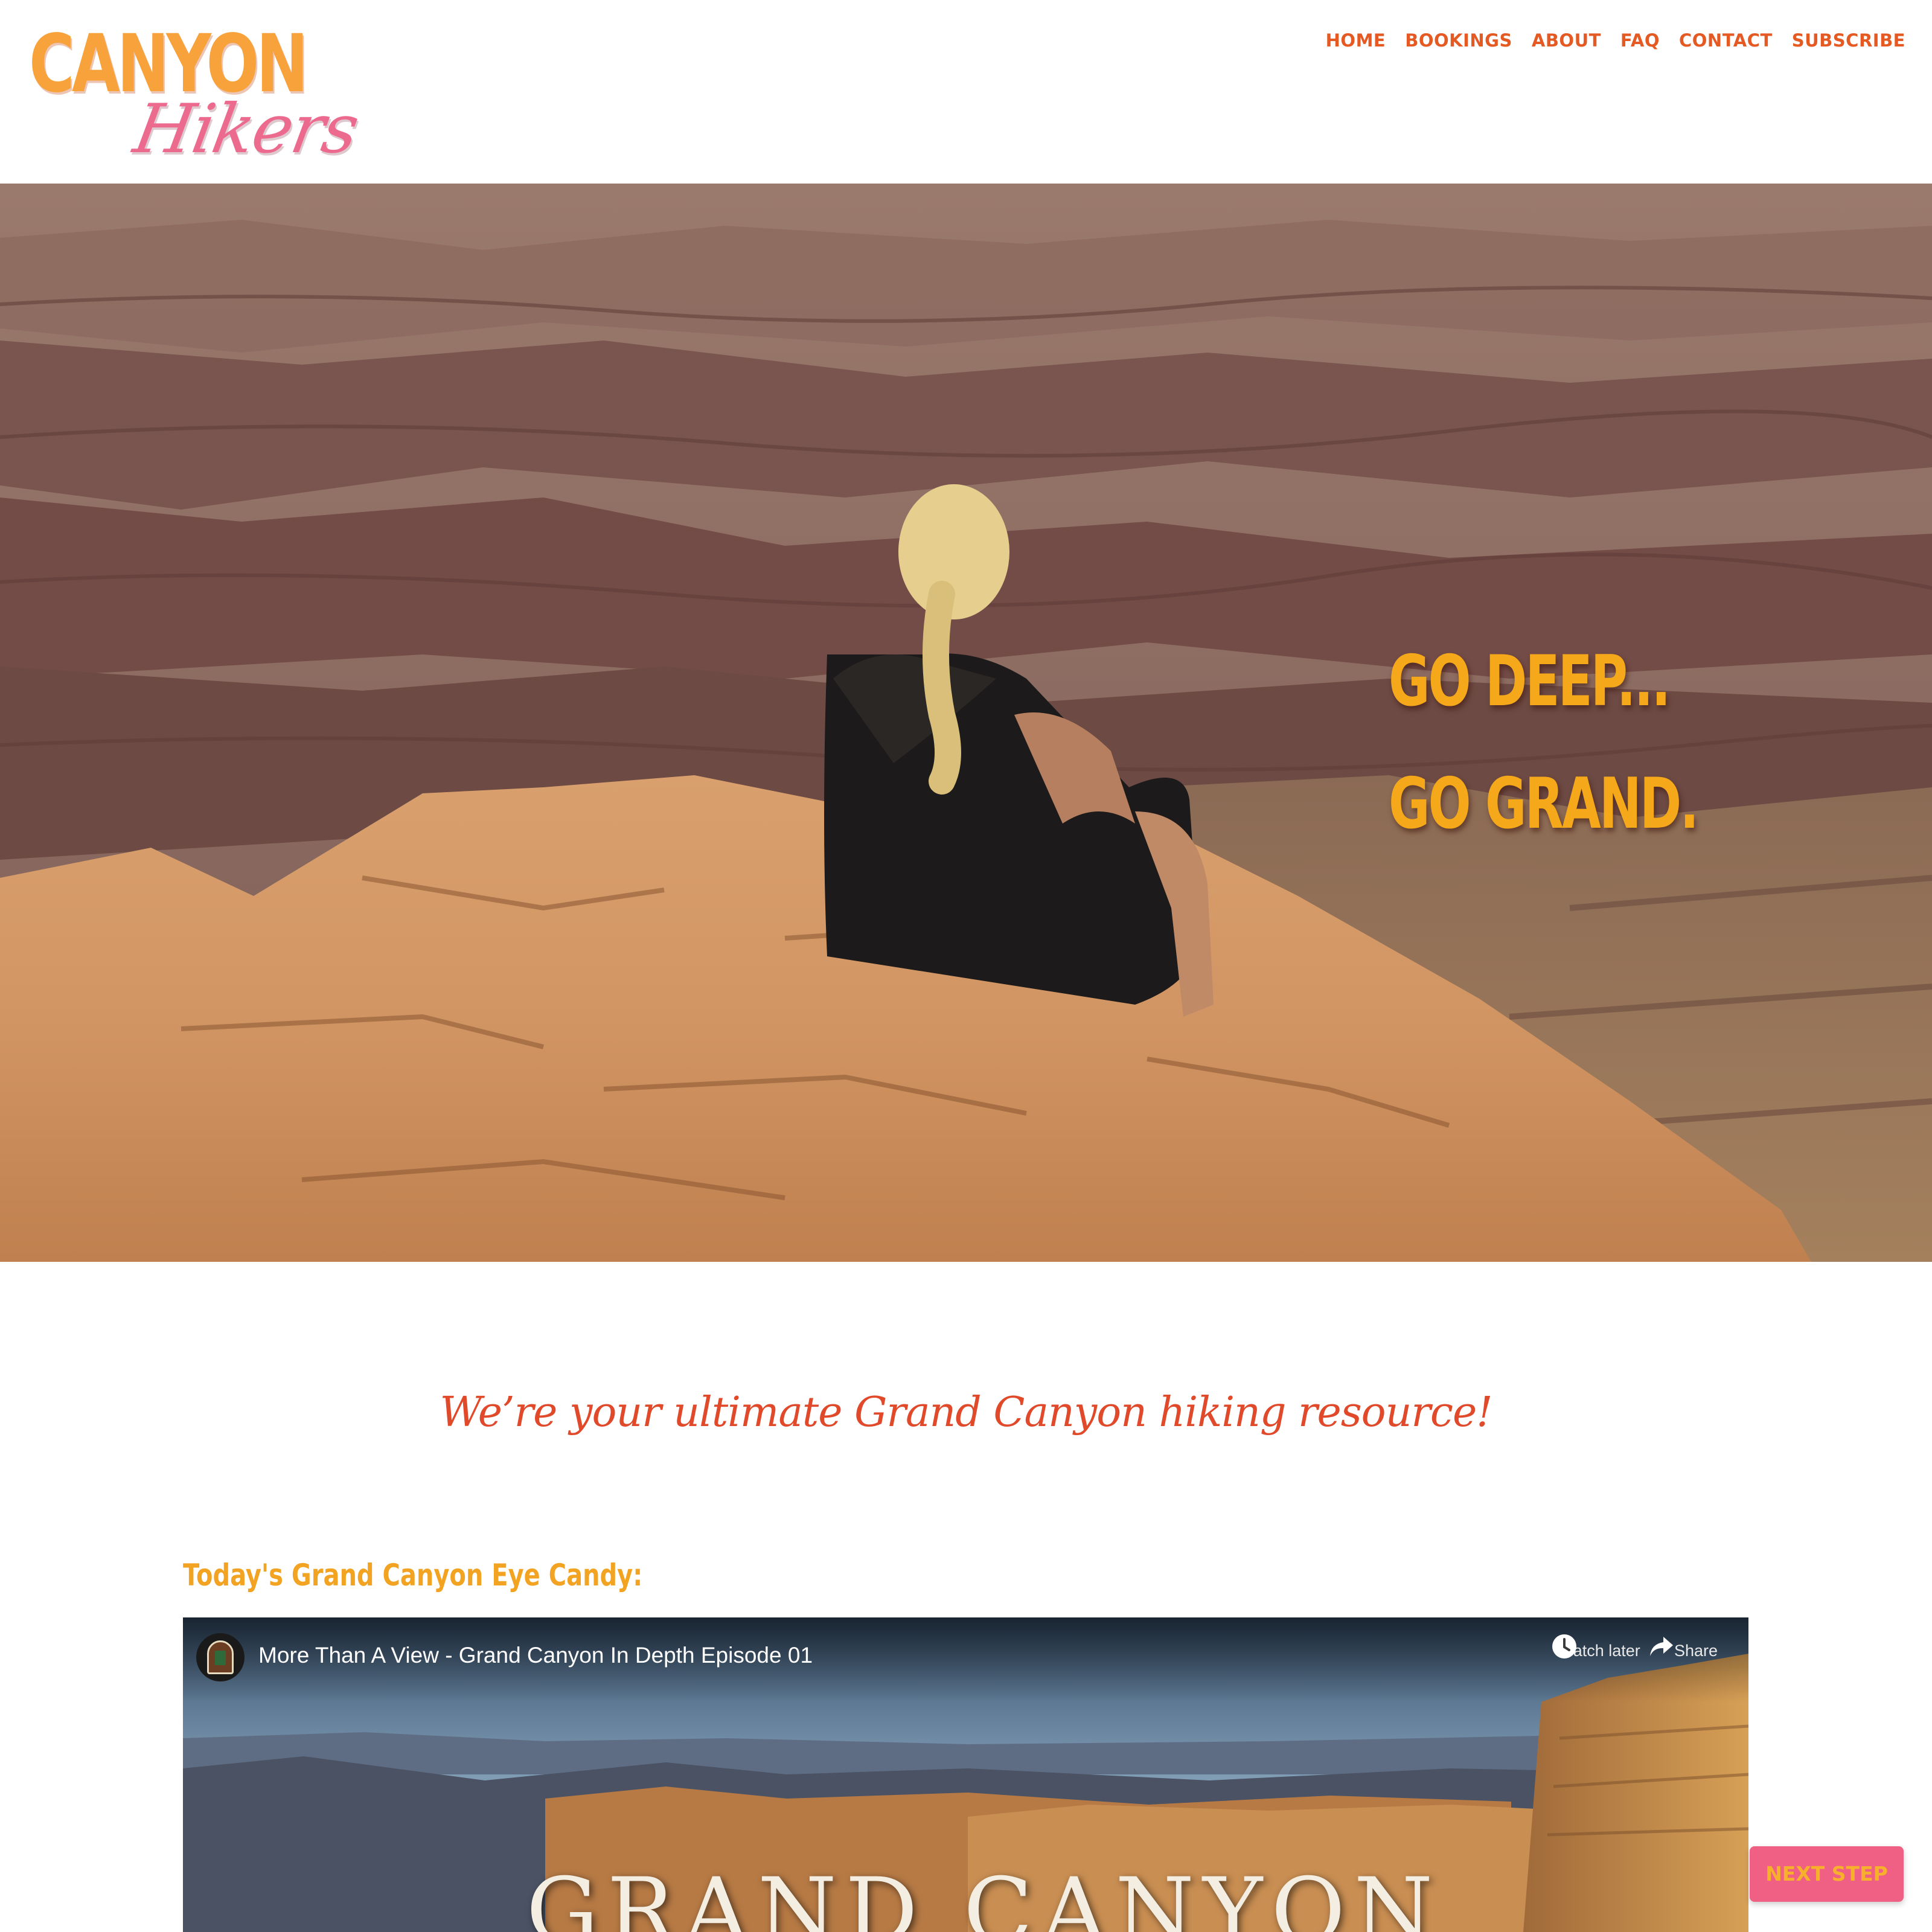 This screenshot has width=1932, height=1932. I want to click on video-overlay-title: GRAND CANYON, so click(984, 1895).